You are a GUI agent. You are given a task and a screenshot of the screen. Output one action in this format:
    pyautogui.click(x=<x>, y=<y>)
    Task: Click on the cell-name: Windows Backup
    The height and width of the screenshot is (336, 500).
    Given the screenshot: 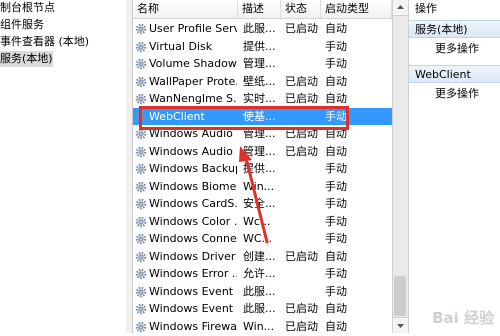 What is the action you would take?
    pyautogui.click(x=193, y=168)
    